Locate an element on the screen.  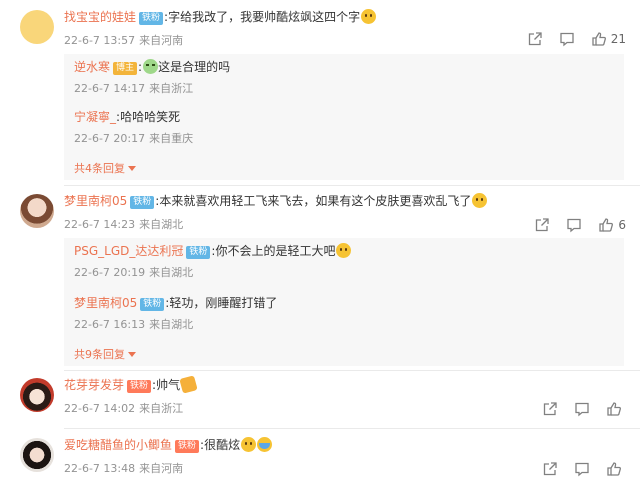
reply-author: PSG_LGD_达达利冠 is located at coordinates (128, 251).